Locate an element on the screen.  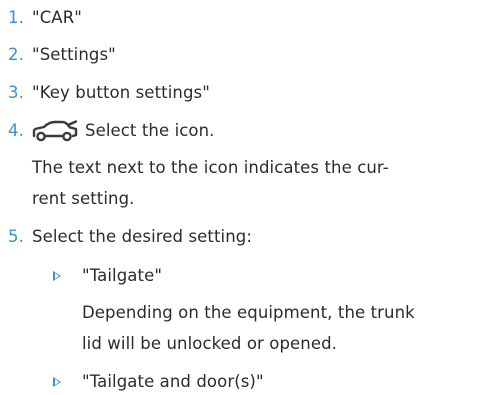
note-line: rent setting. is located at coordinates (83, 198).